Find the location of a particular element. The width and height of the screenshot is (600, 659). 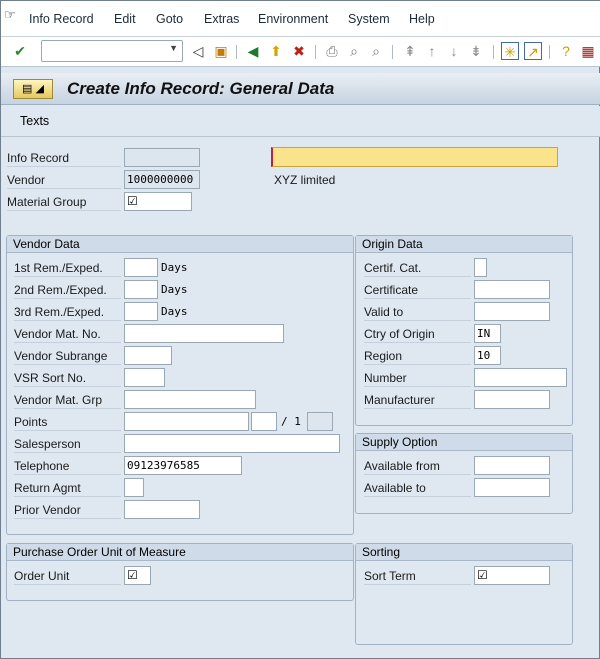

customize-layout-icon: ▦ is located at coordinates (588, 51).